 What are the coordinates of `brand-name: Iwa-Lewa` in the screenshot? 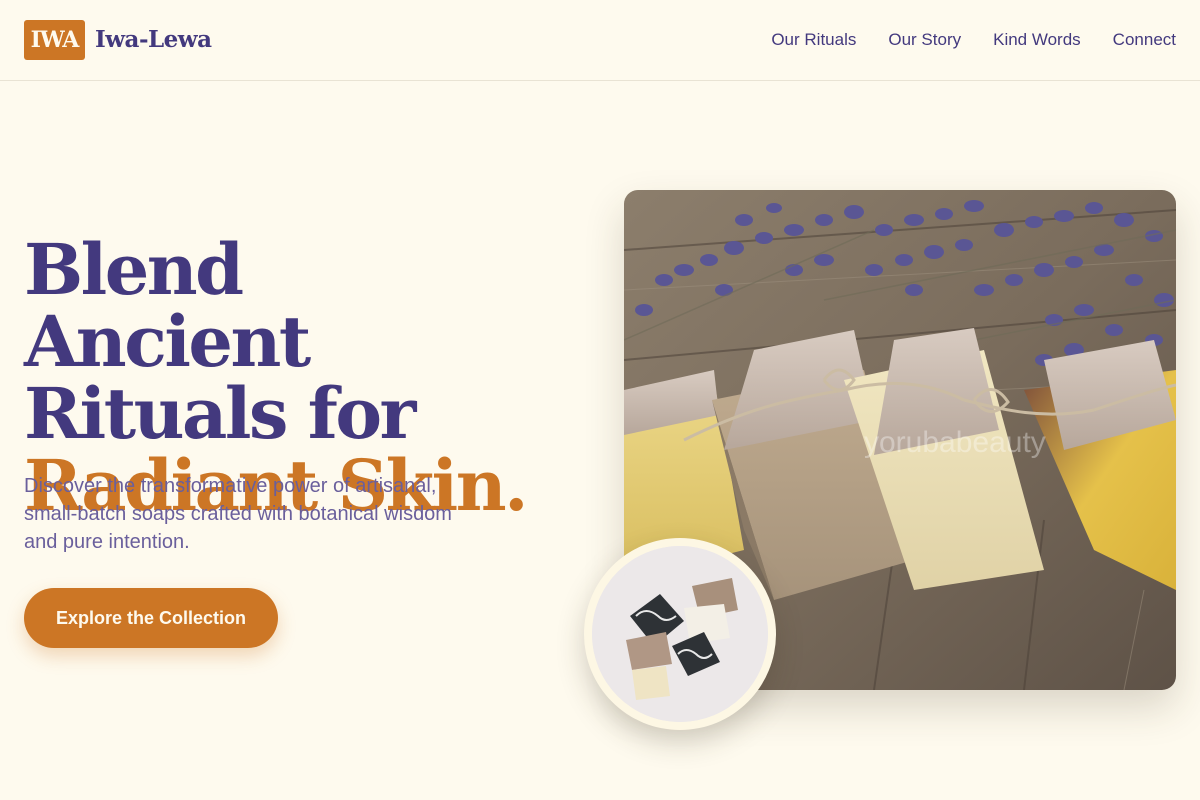 It's located at (153, 39).